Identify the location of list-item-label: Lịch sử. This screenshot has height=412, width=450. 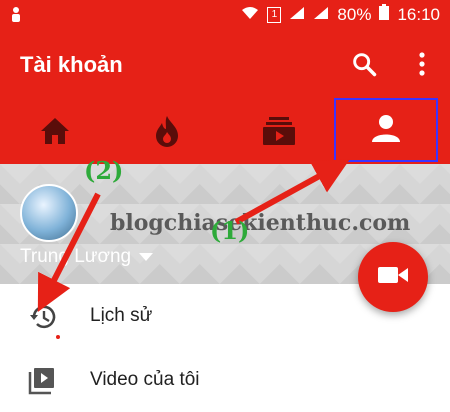
(121, 315).